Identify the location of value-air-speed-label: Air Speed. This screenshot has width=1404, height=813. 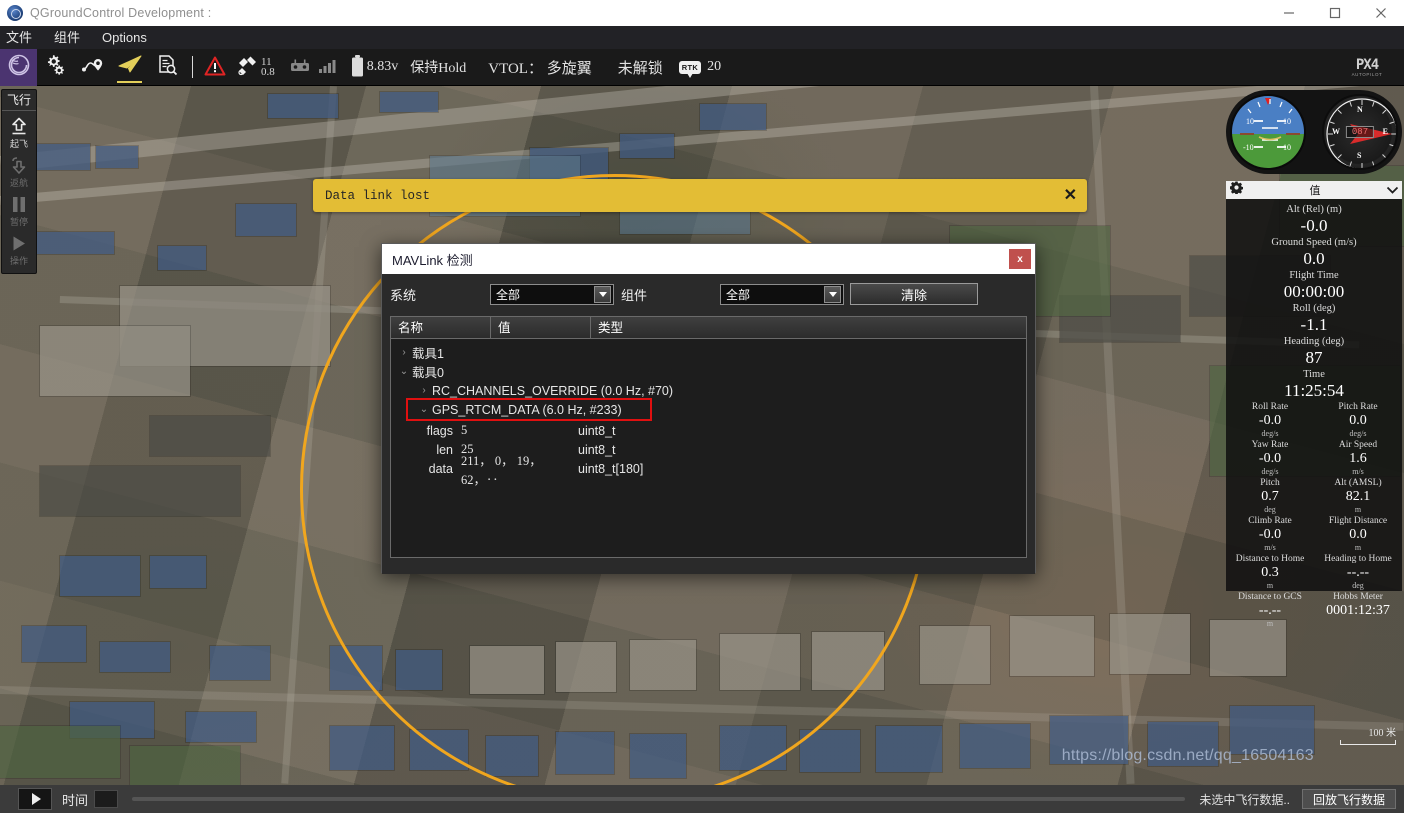
(1358, 445).